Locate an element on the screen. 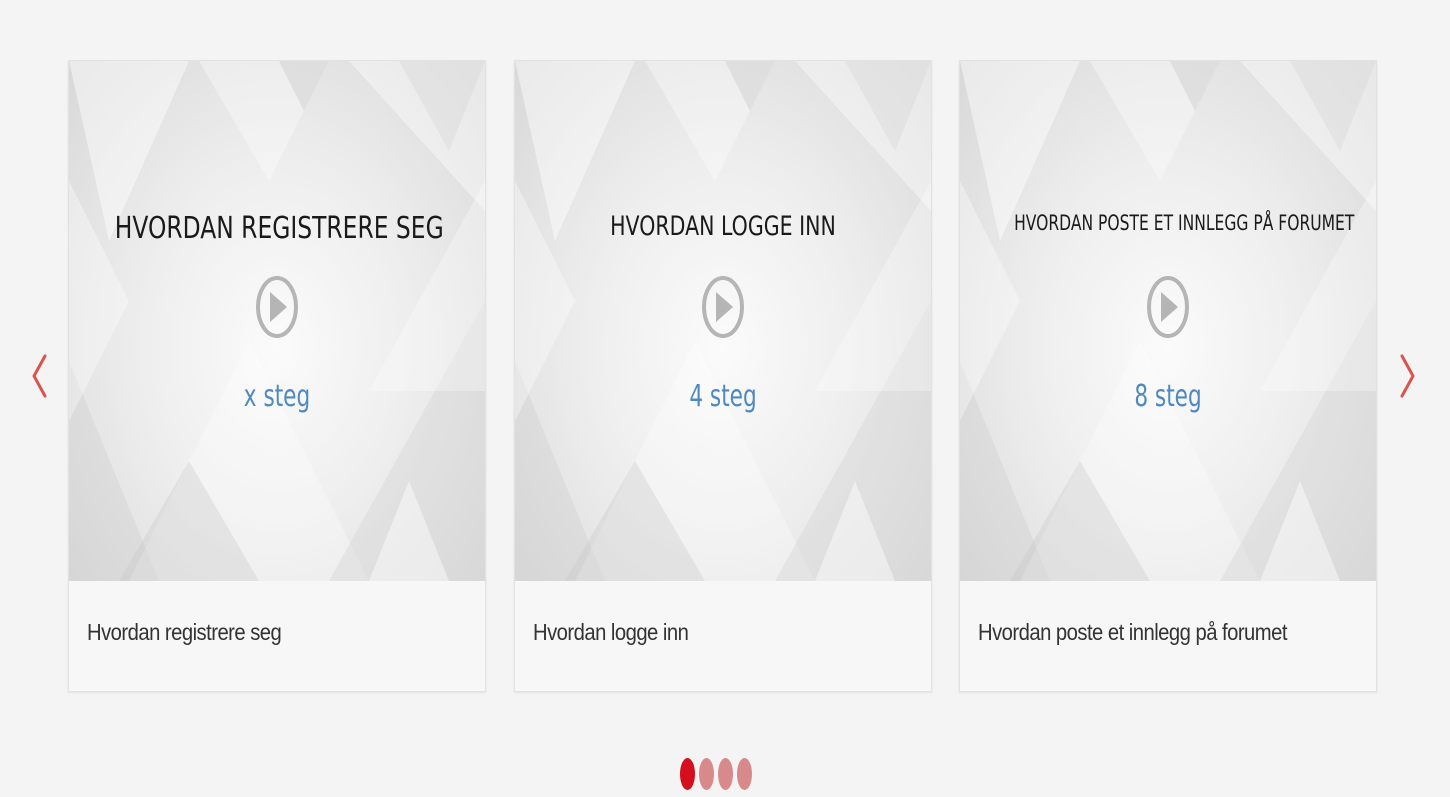  step-count: 4 steg is located at coordinates (723, 396).